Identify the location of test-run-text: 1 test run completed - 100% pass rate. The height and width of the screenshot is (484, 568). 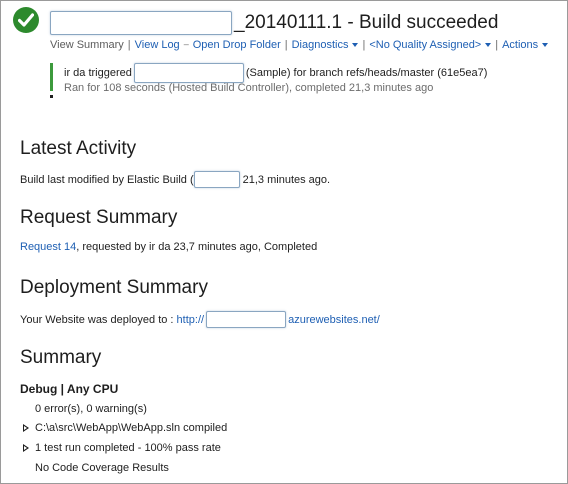
(128, 448).